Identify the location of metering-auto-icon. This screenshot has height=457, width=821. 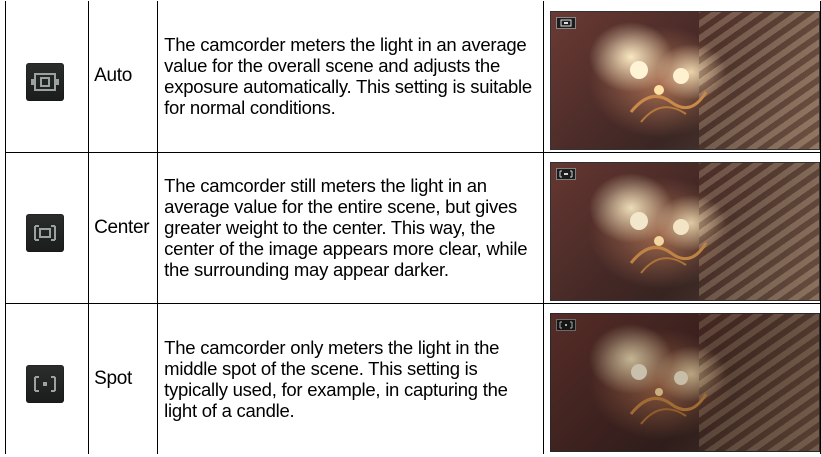
(45, 81).